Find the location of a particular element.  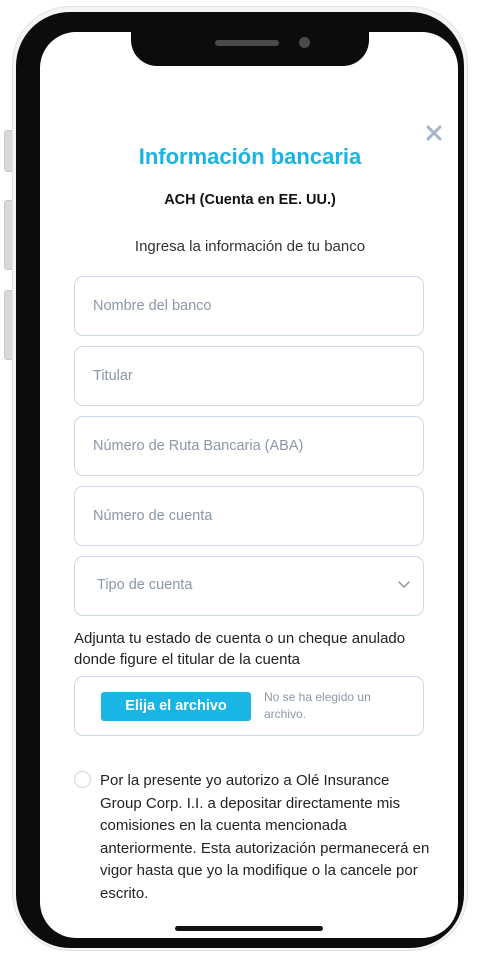

account-number-field is located at coordinates (249, 516).